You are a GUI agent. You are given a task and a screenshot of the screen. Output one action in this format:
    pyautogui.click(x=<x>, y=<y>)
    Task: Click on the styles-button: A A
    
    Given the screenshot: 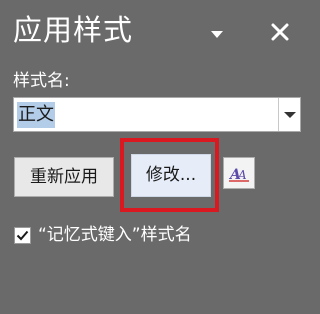 What is the action you would take?
    pyautogui.click(x=239, y=173)
    